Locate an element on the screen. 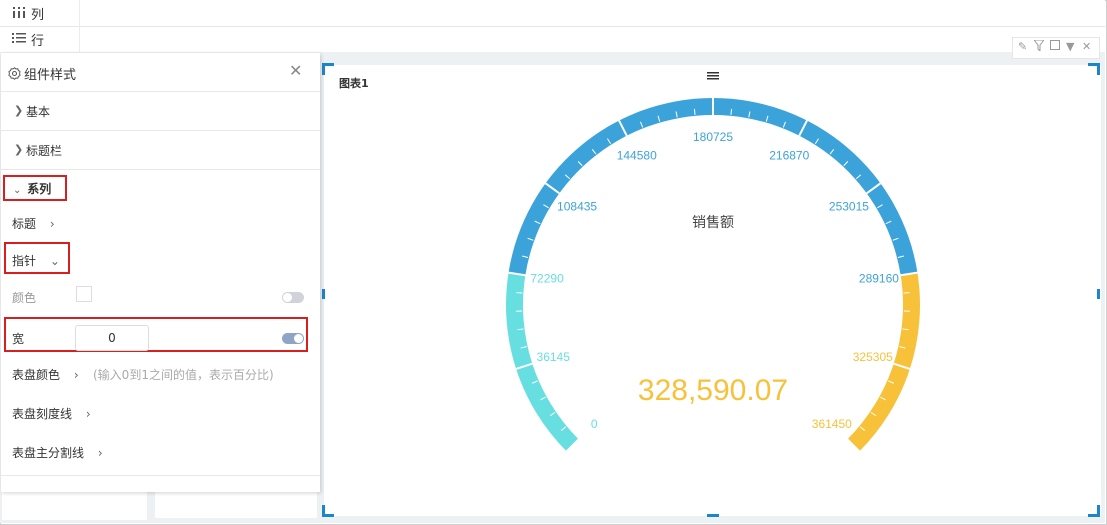 Image resolution: width=1107 pixels, height=525 pixels. color-toggle is located at coordinates (293, 297).